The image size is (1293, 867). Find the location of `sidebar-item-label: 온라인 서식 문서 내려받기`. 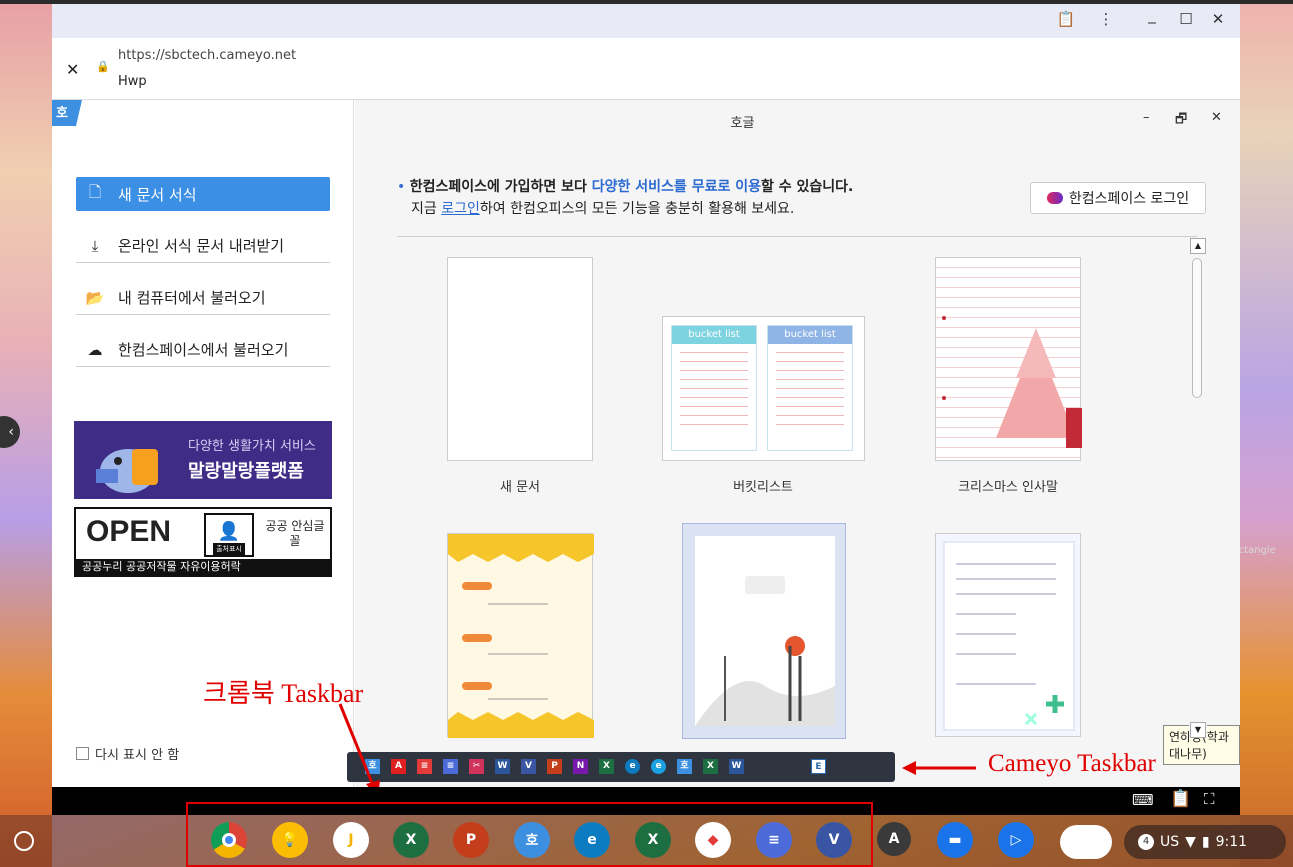

sidebar-item-label: 온라인 서식 문서 내려받기 is located at coordinates (201, 246).